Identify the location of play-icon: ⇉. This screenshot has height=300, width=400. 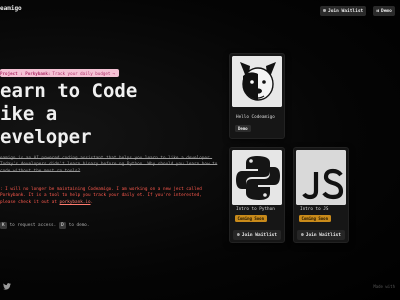
(378, 11).